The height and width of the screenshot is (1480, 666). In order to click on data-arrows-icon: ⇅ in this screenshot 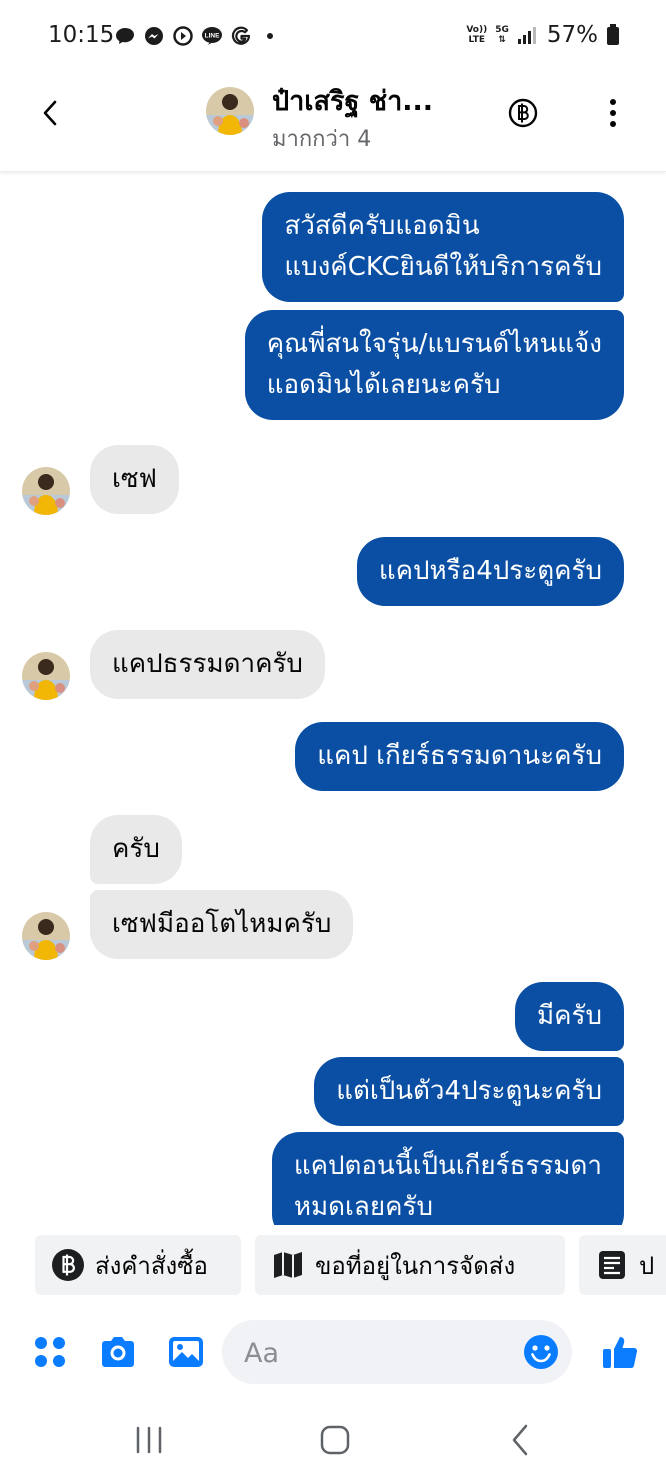, I will do `click(502, 40)`.